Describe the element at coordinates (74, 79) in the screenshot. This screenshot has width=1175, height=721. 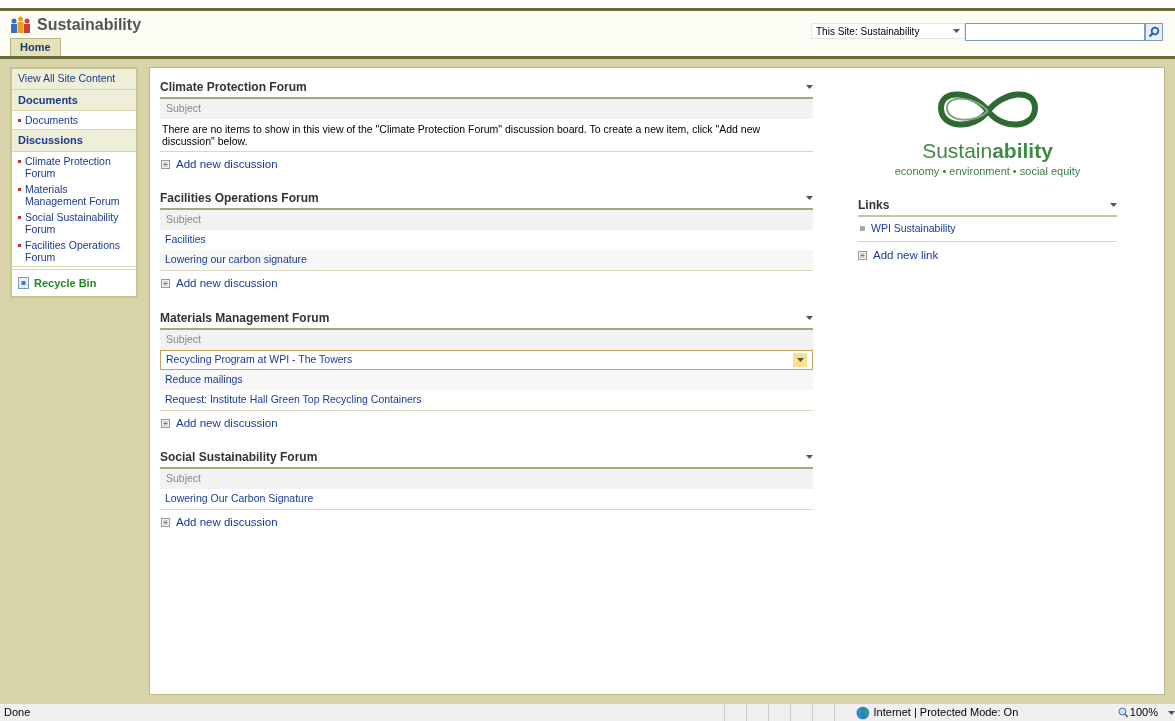
I see `view-all-link: View All Site Content` at that location.